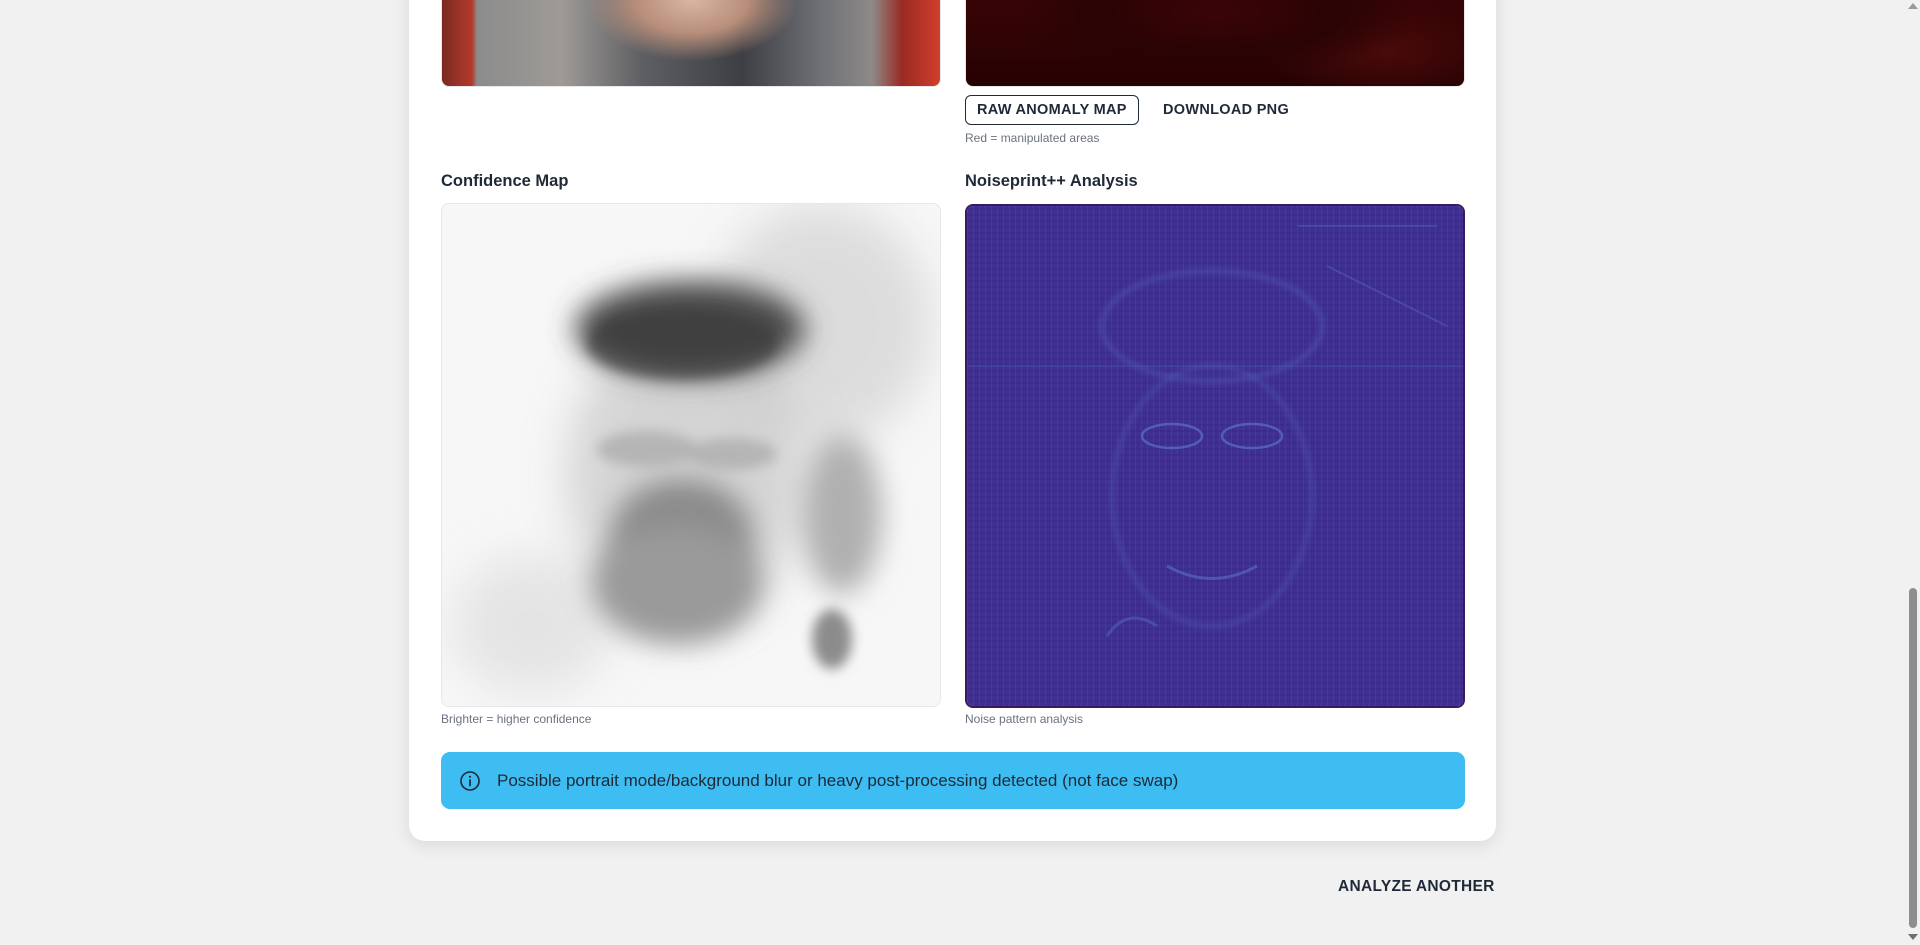 This screenshot has height=945, width=1920. I want to click on analyze-another-button: ANALYZE ANOTHER, so click(1416, 887).